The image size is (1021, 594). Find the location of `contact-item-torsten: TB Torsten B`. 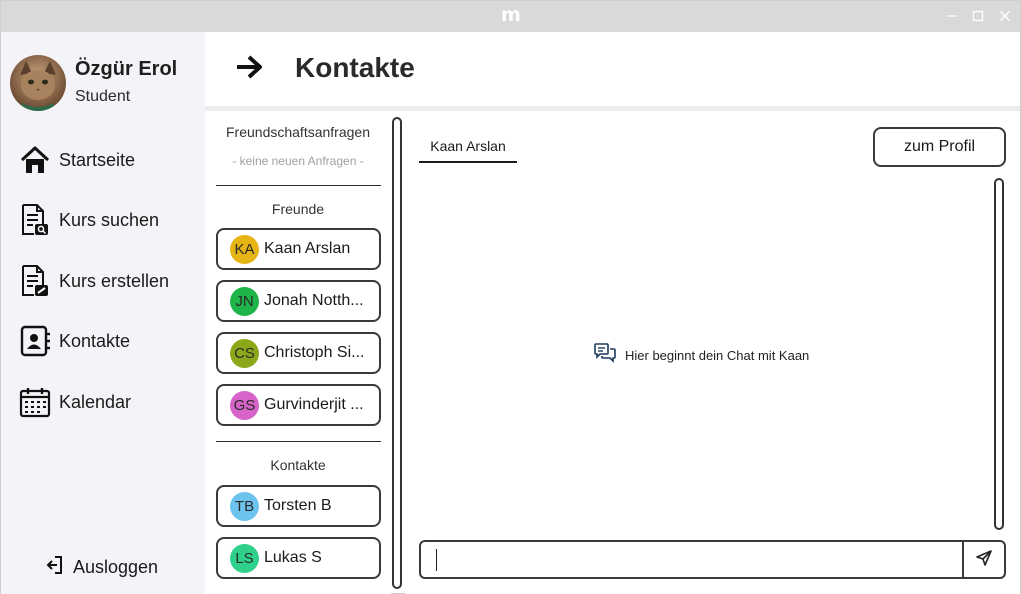

contact-item-torsten: TB Torsten B is located at coordinates (298, 506).